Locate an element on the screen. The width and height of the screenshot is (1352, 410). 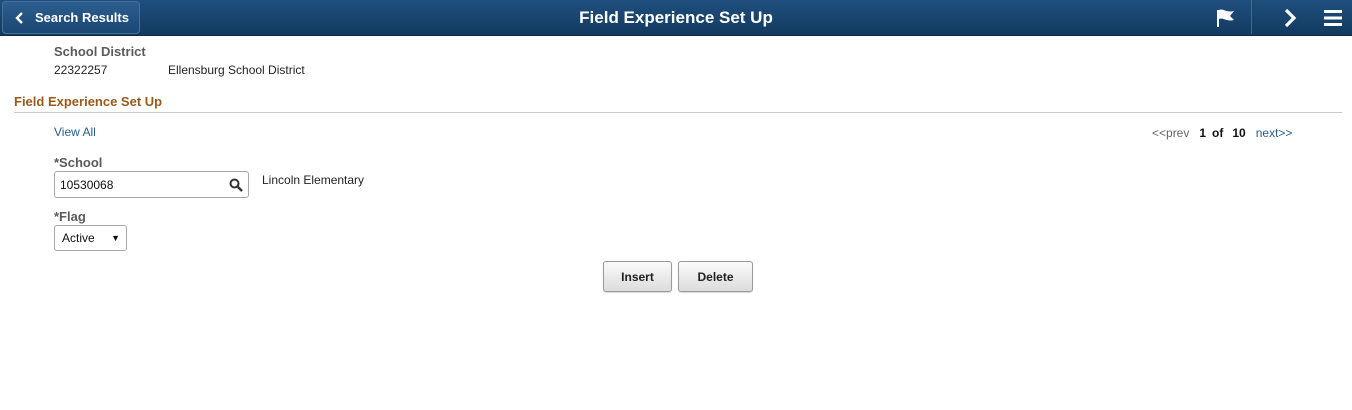
delete-button: Delete is located at coordinates (715, 276).